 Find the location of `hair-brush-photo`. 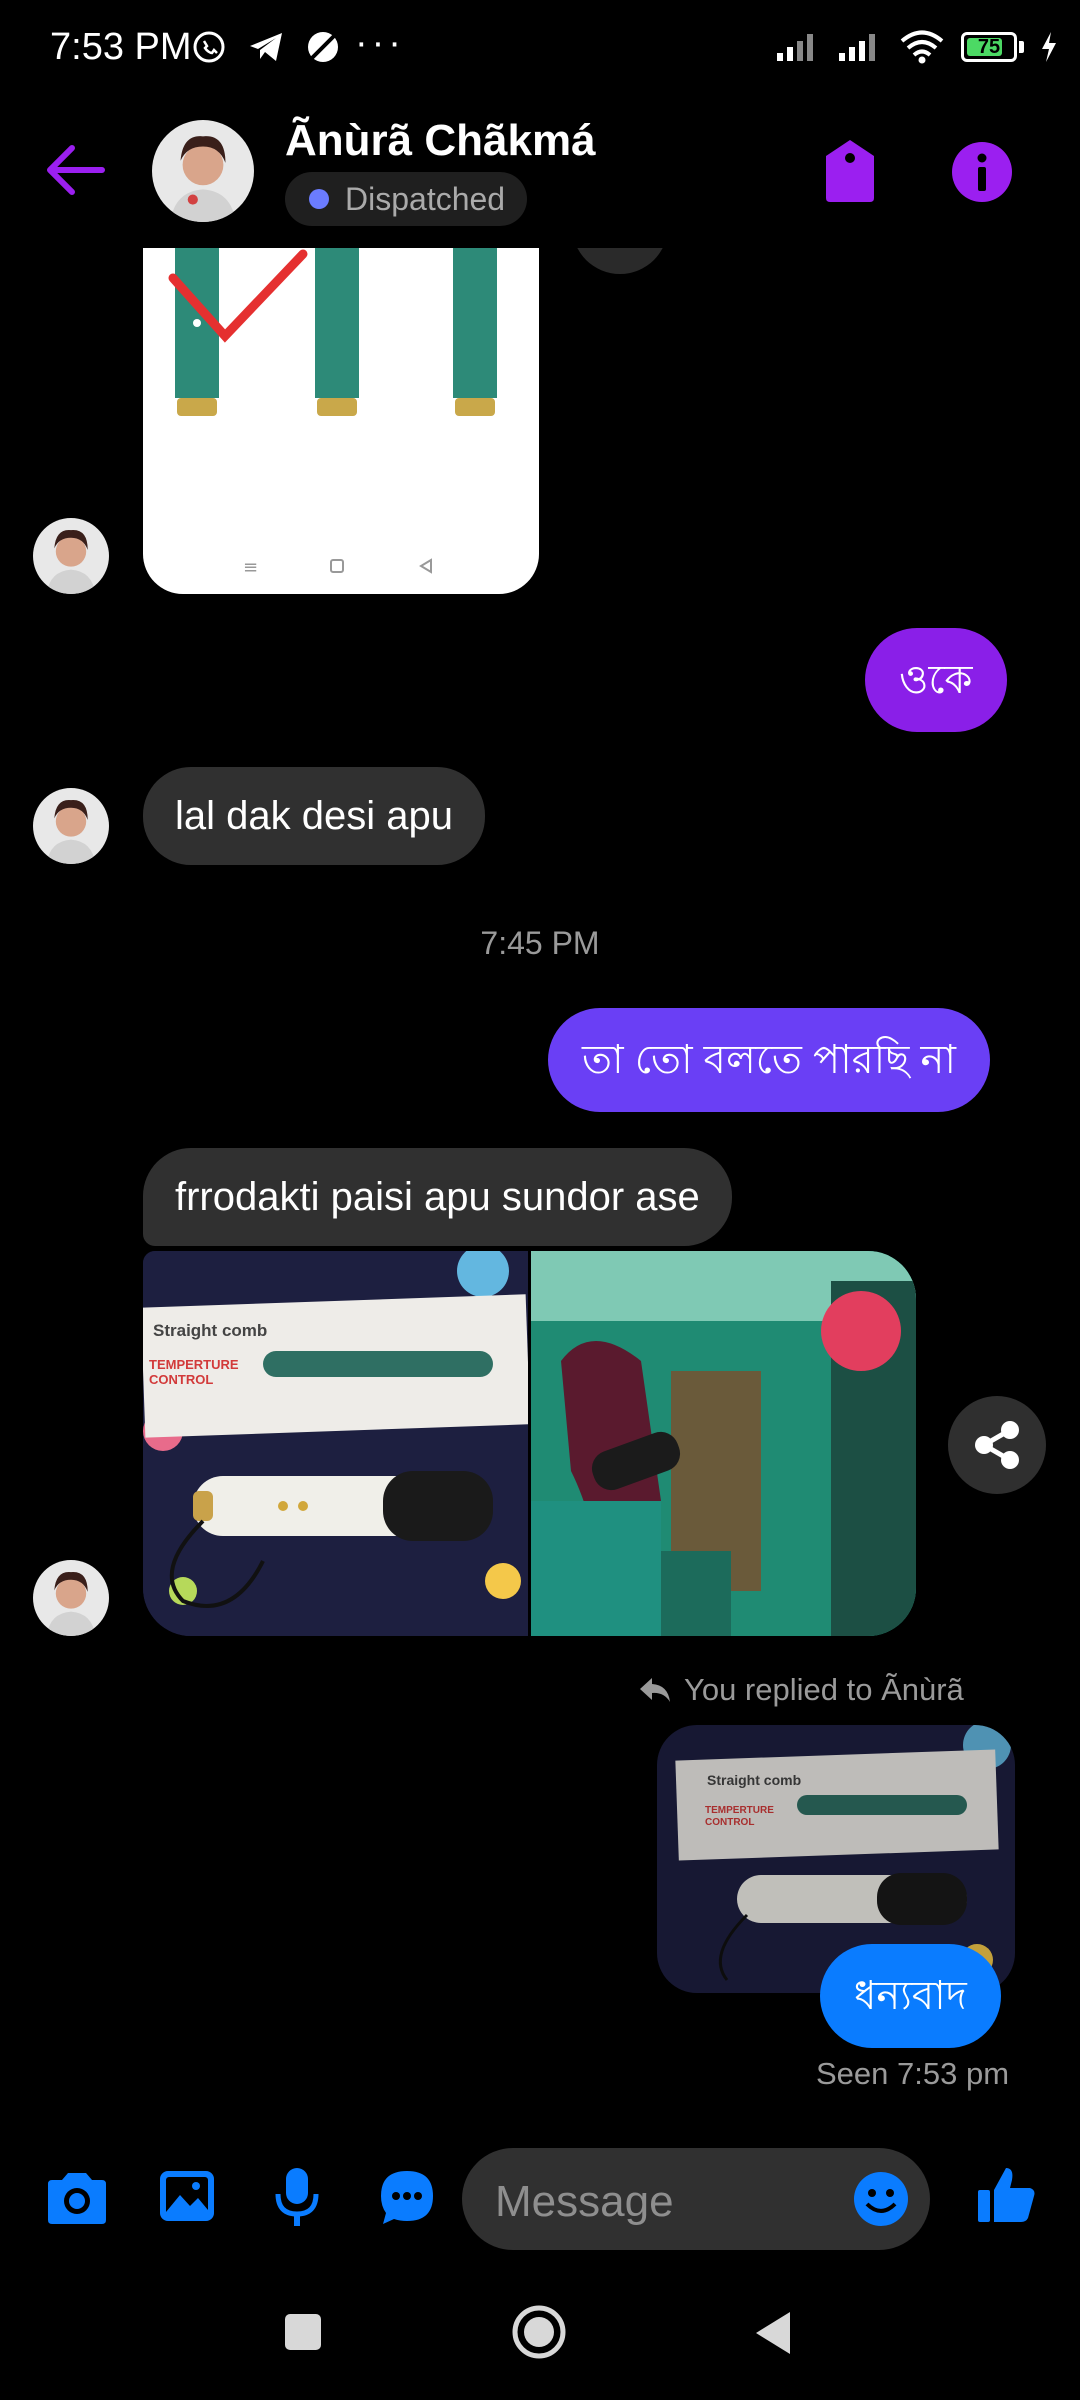

hair-brush-photo is located at coordinates (723, 1443).